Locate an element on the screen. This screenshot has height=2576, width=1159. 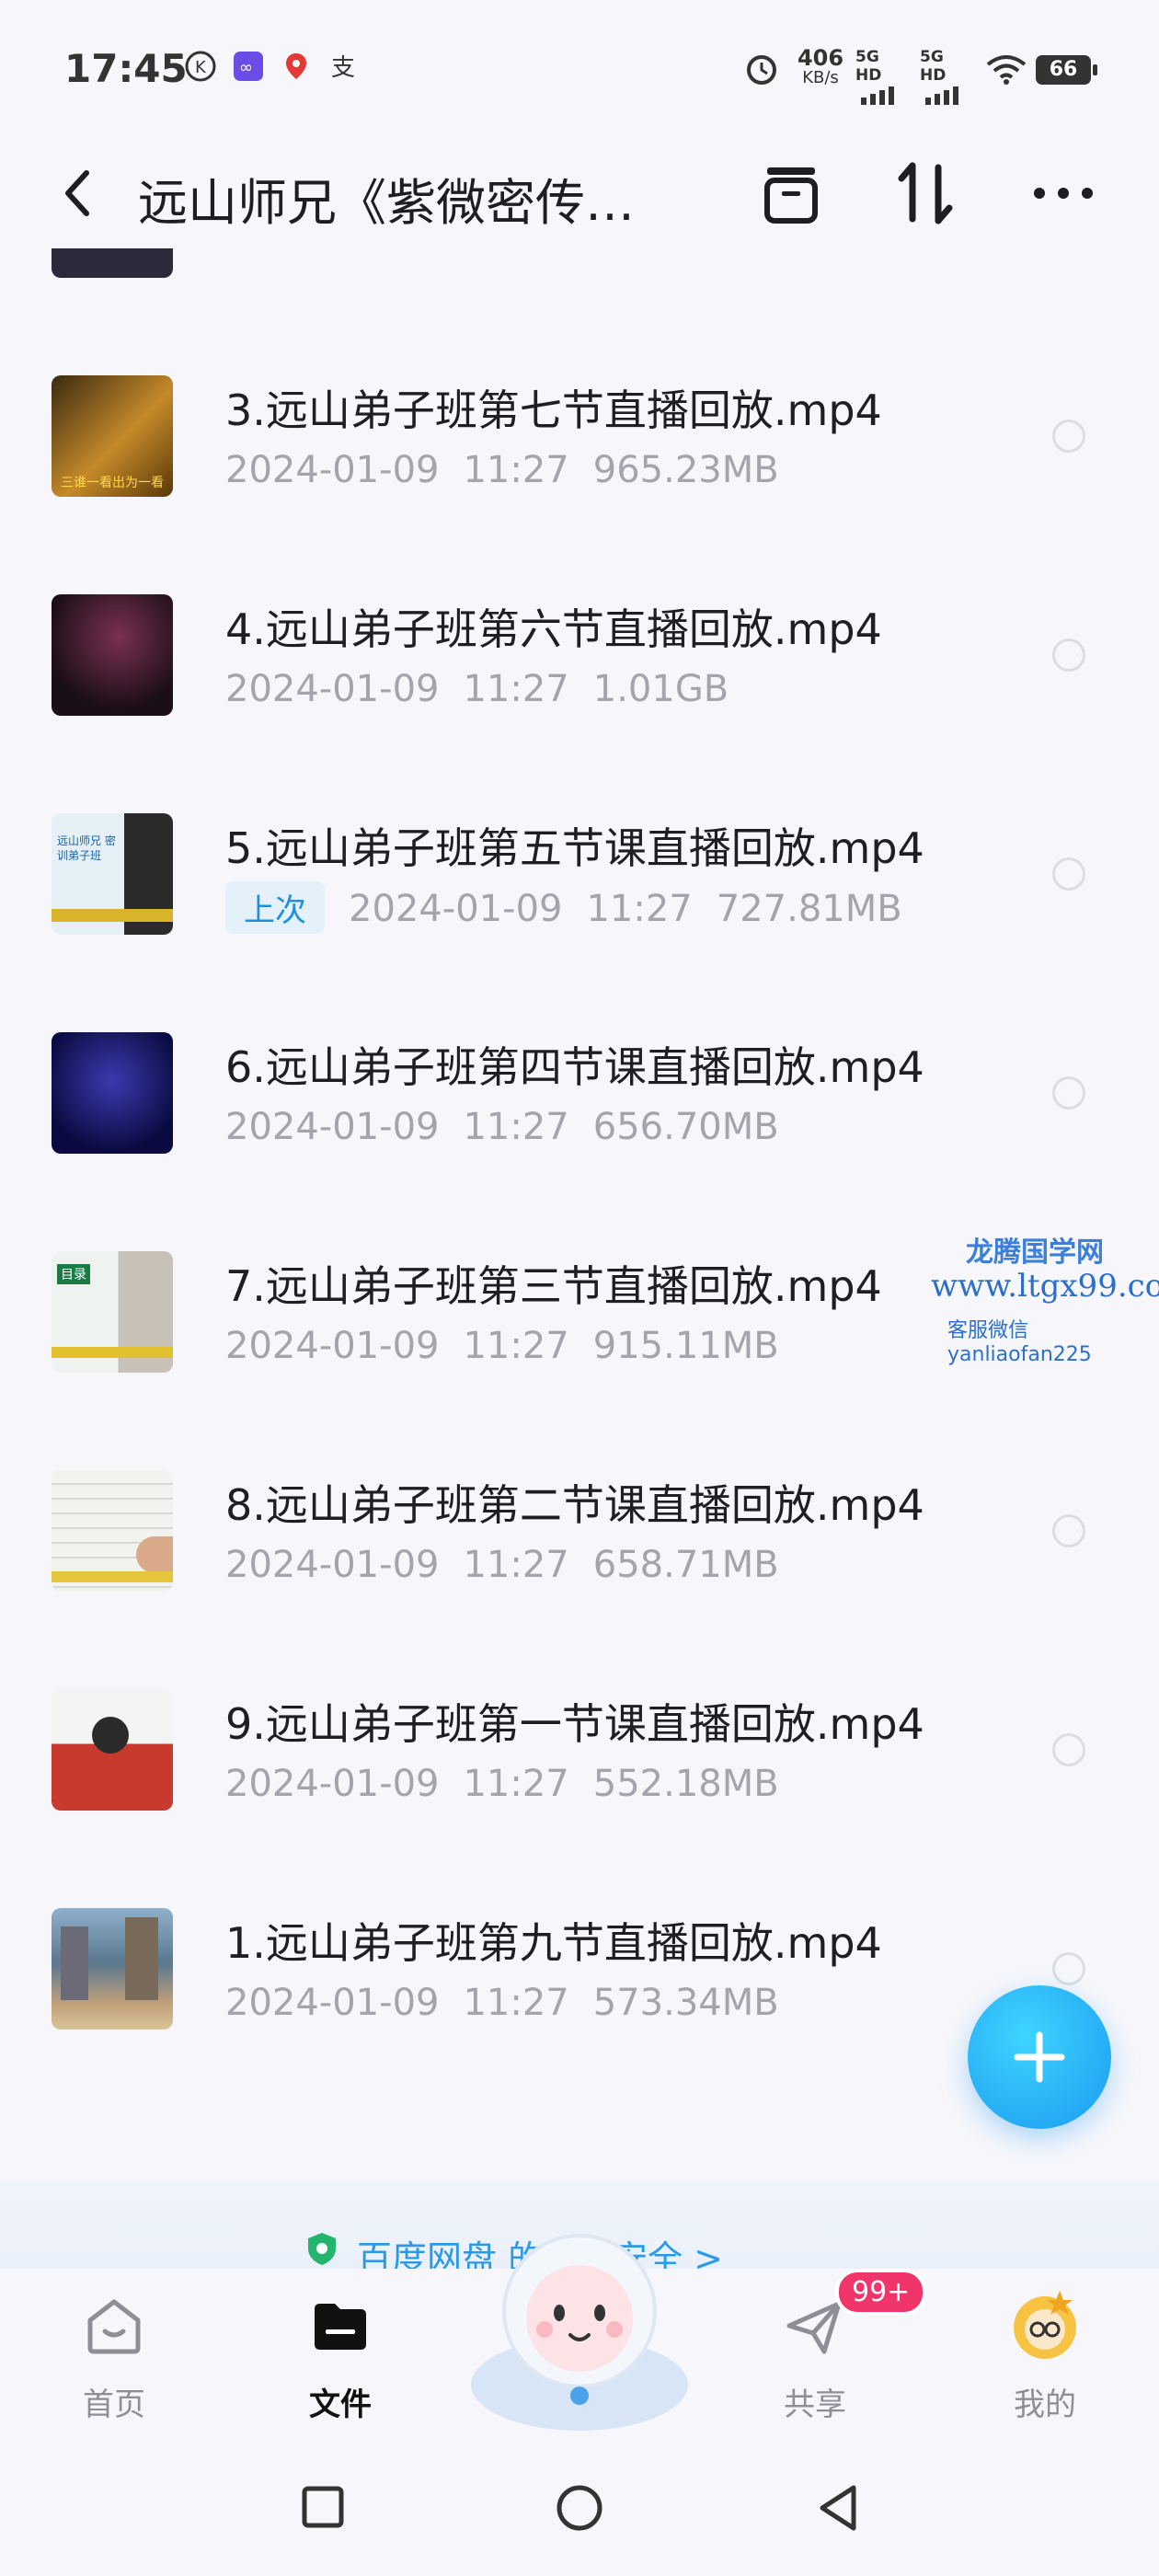
home-button-icon is located at coordinates (579, 2508).